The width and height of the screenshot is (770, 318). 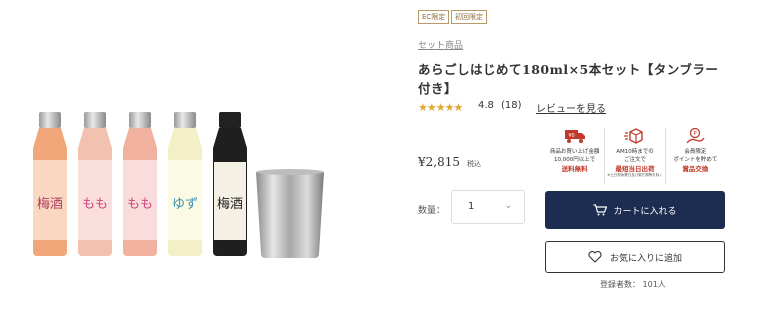 I want to click on bottle-label-5: 梅酒, so click(x=230, y=204).